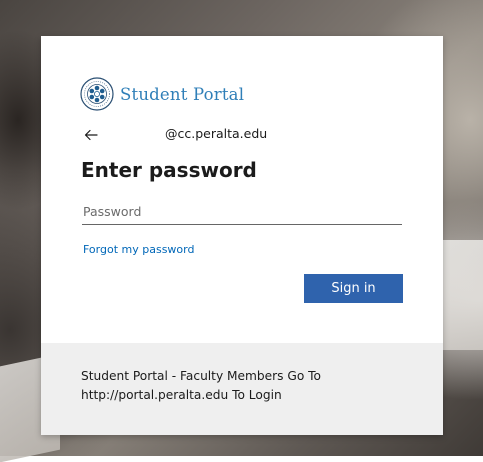 The height and width of the screenshot is (462, 483). I want to click on arrow-left-icon, so click(91, 135).